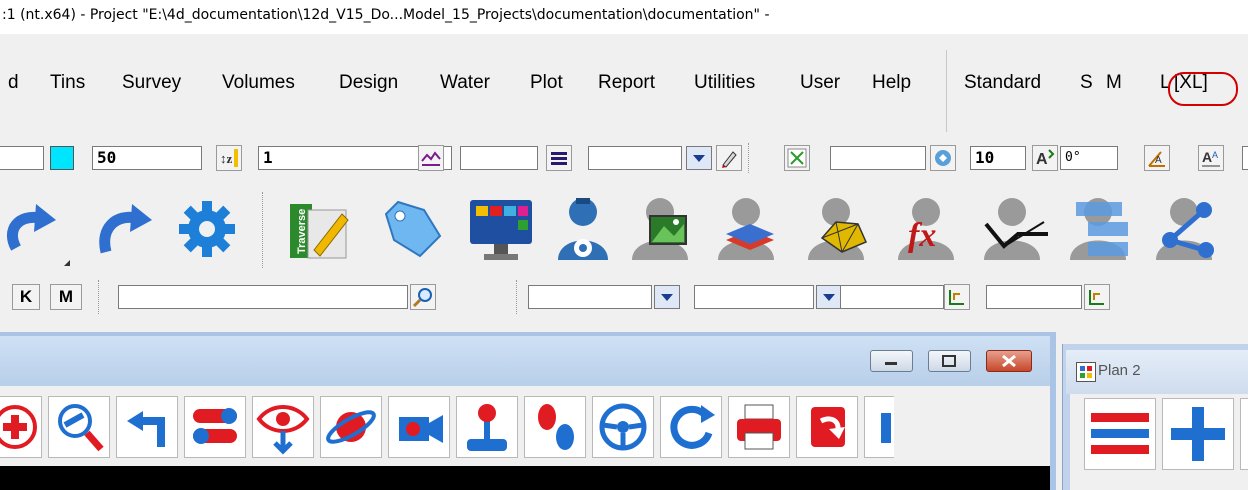 The width and height of the screenshot is (1248, 490). What do you see at coordinates (368, 83) in the screenshot?
I see `menu-item-design: Design` at bounding box center [368, 83].